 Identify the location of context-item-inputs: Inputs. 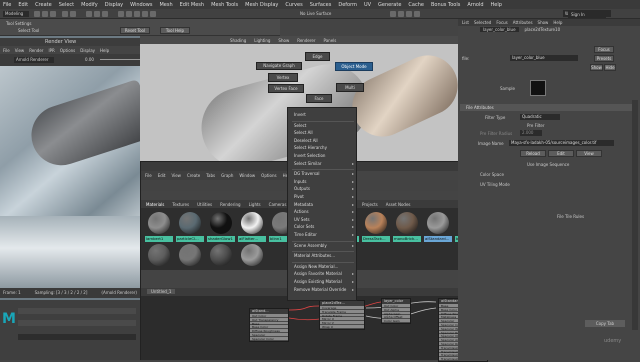
(300, 181).